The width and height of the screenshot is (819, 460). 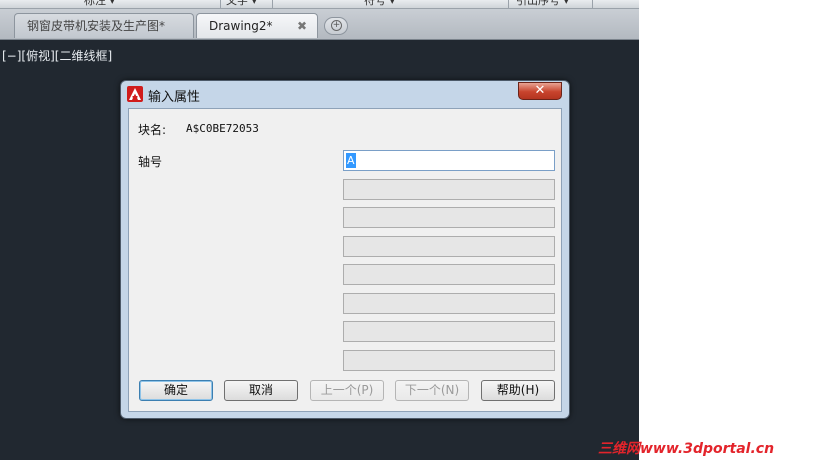 I want to click on dialog-titlebar: 输入属性 ✕, so click(x=345, y=94).